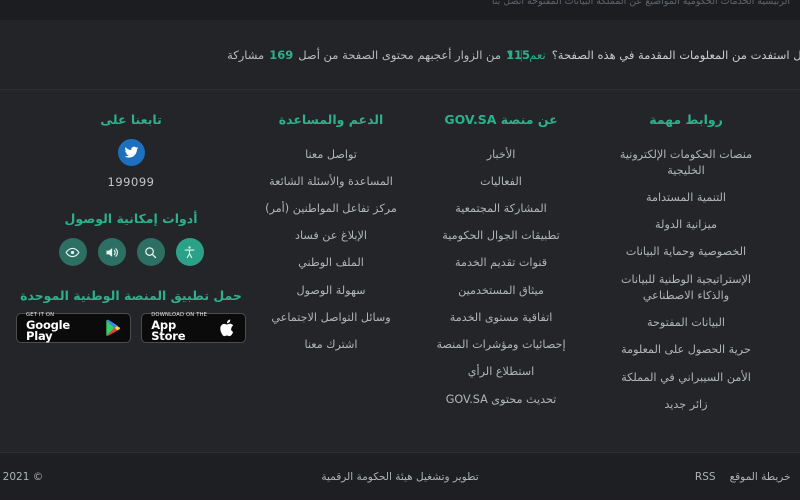 The image size is (800, 500). What do you see at coordinates (150, 252) in the screenshot?
I see `magnifier-icon` at bounding box center [150, 252].